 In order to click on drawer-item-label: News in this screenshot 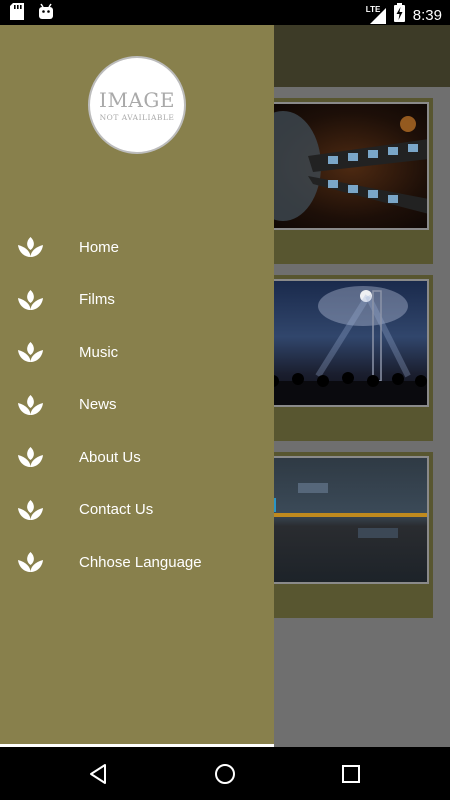, I will do `click(98, 405)`.